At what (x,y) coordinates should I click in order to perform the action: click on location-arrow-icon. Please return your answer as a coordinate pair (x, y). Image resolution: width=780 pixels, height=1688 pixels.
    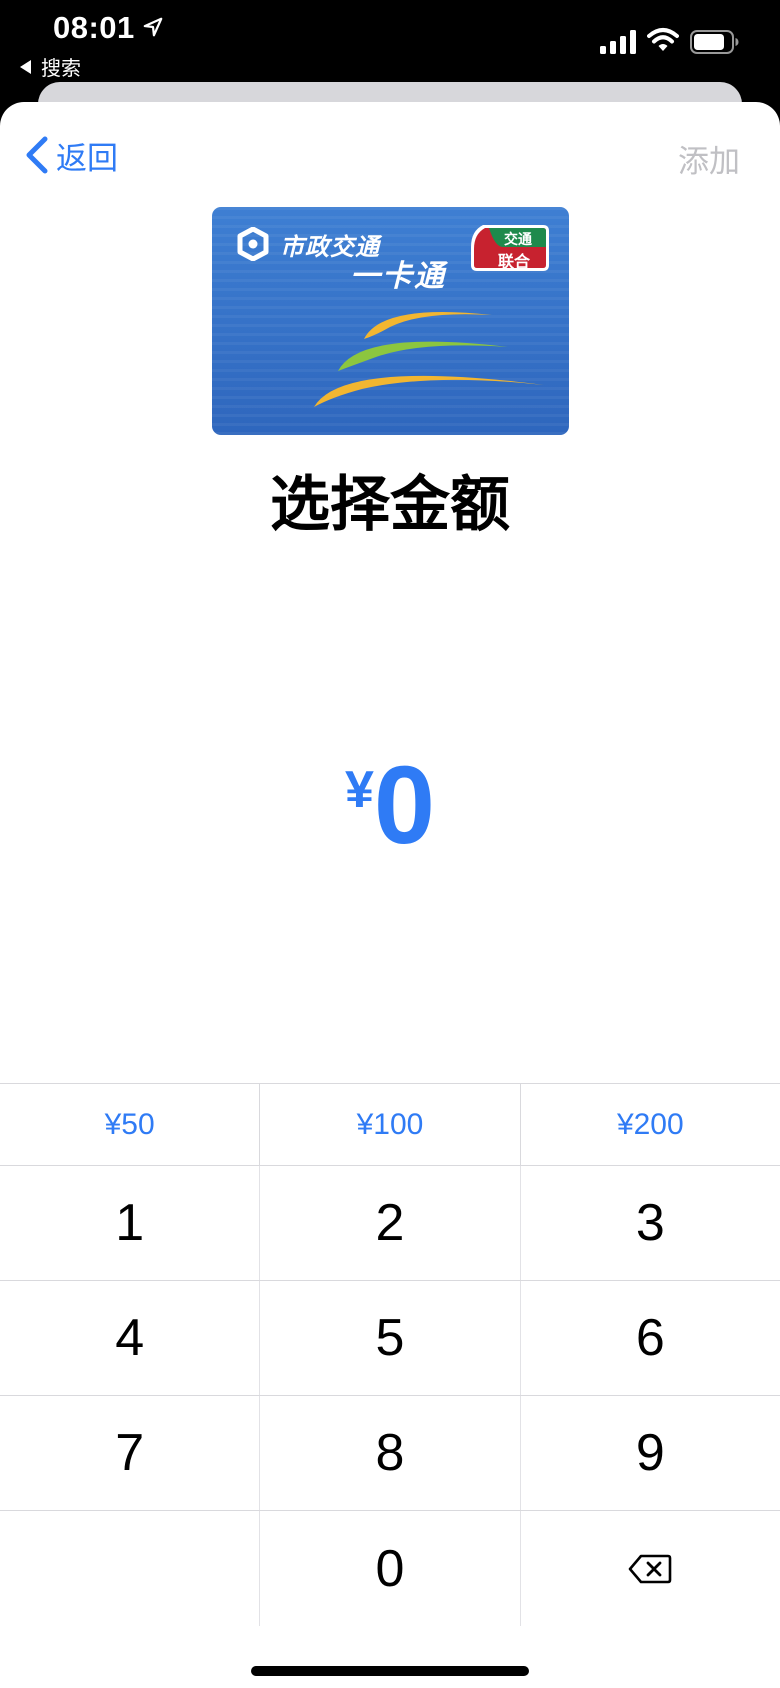
    Looking at the image, I should click on (153, 27).